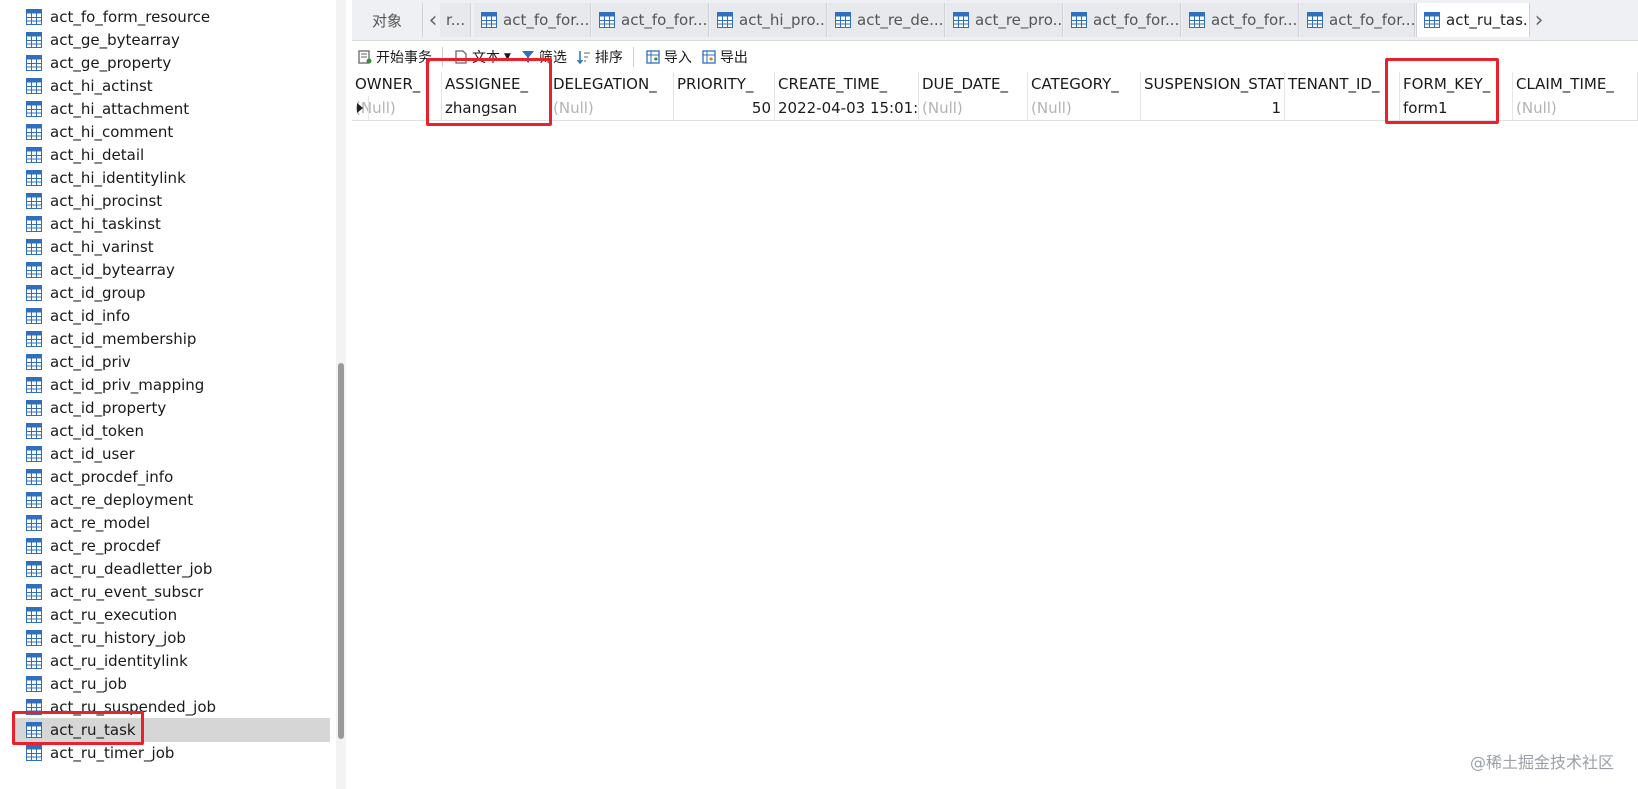 Image resolution: width=1638 pixels, height=789 pixels. What do you see at coordinates (172, 638) in the screenshot?
I see `sidebar-item-act-ru-history-job: act_ru_history_job` at bounding box center [172, 638].